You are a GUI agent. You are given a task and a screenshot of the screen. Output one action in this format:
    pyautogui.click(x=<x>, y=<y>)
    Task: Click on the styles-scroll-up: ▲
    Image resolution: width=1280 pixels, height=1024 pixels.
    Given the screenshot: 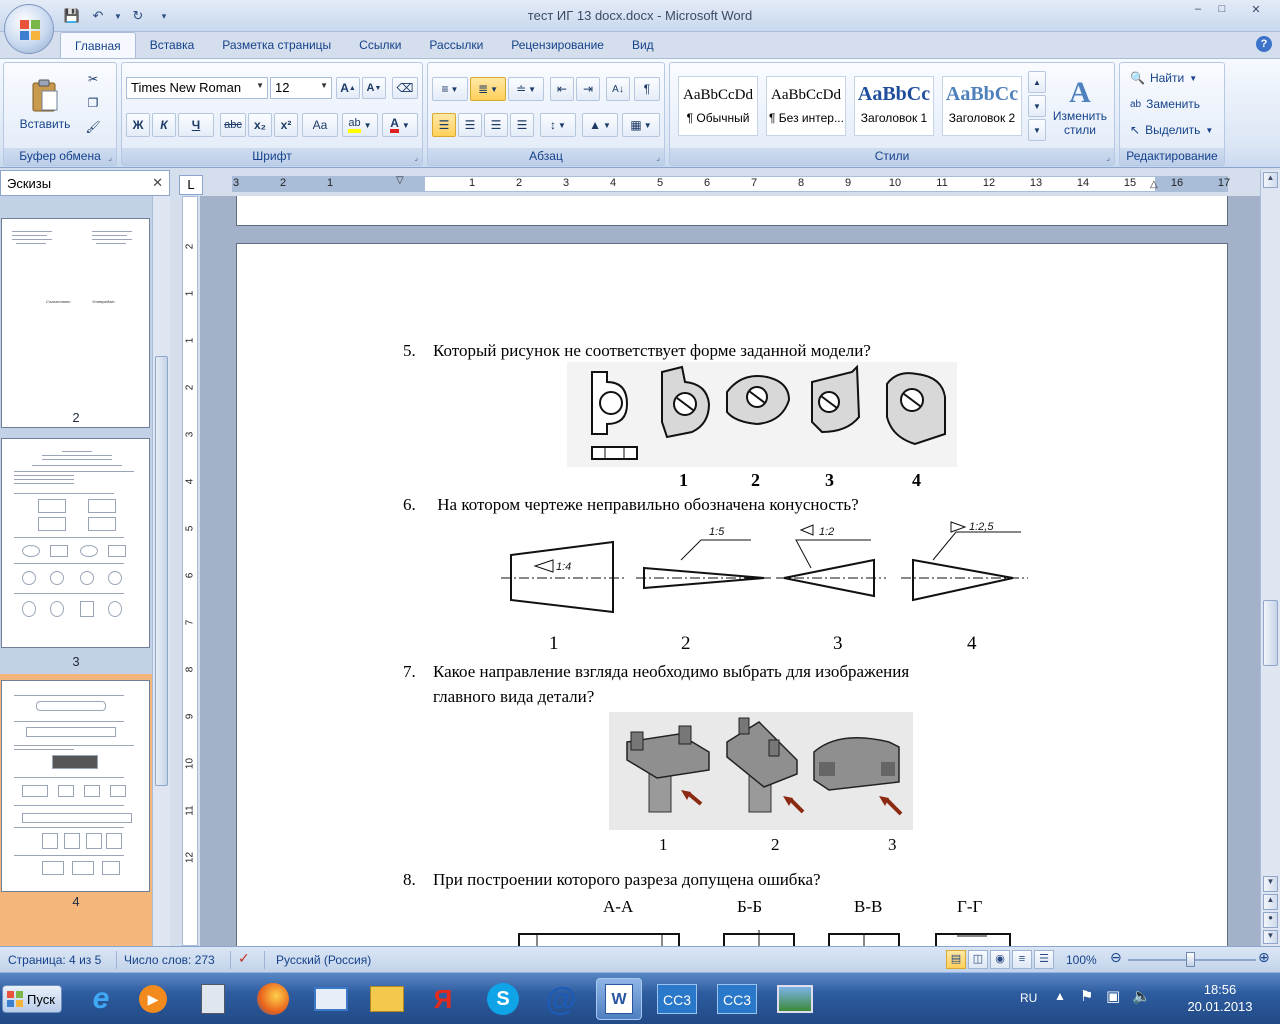 What is the action you would take?
    pyautogui.click(x=1037, y=82)
    